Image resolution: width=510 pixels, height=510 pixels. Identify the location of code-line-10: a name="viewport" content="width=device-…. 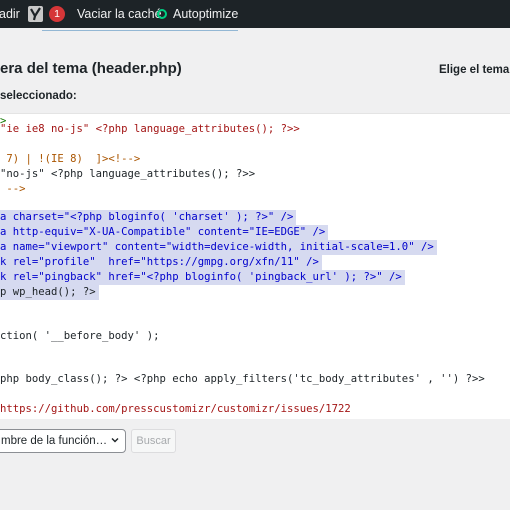
(218, 247).